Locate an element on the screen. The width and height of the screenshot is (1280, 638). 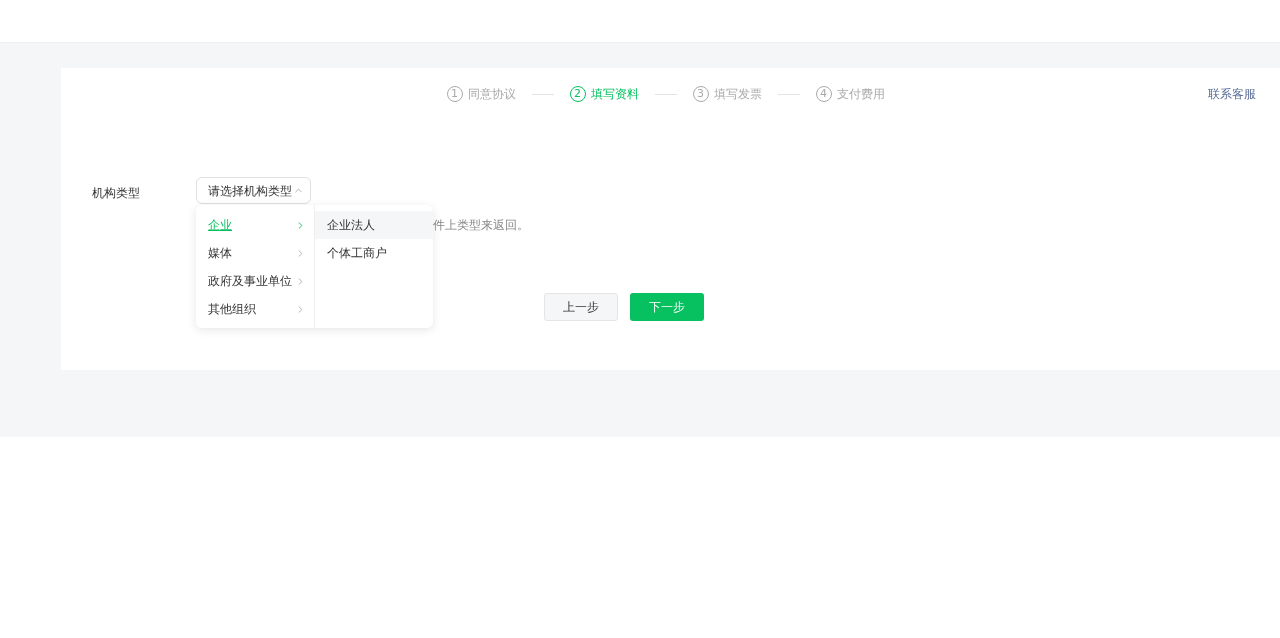
submenu-item: 企业法人 is located at coordinates (374, 225).